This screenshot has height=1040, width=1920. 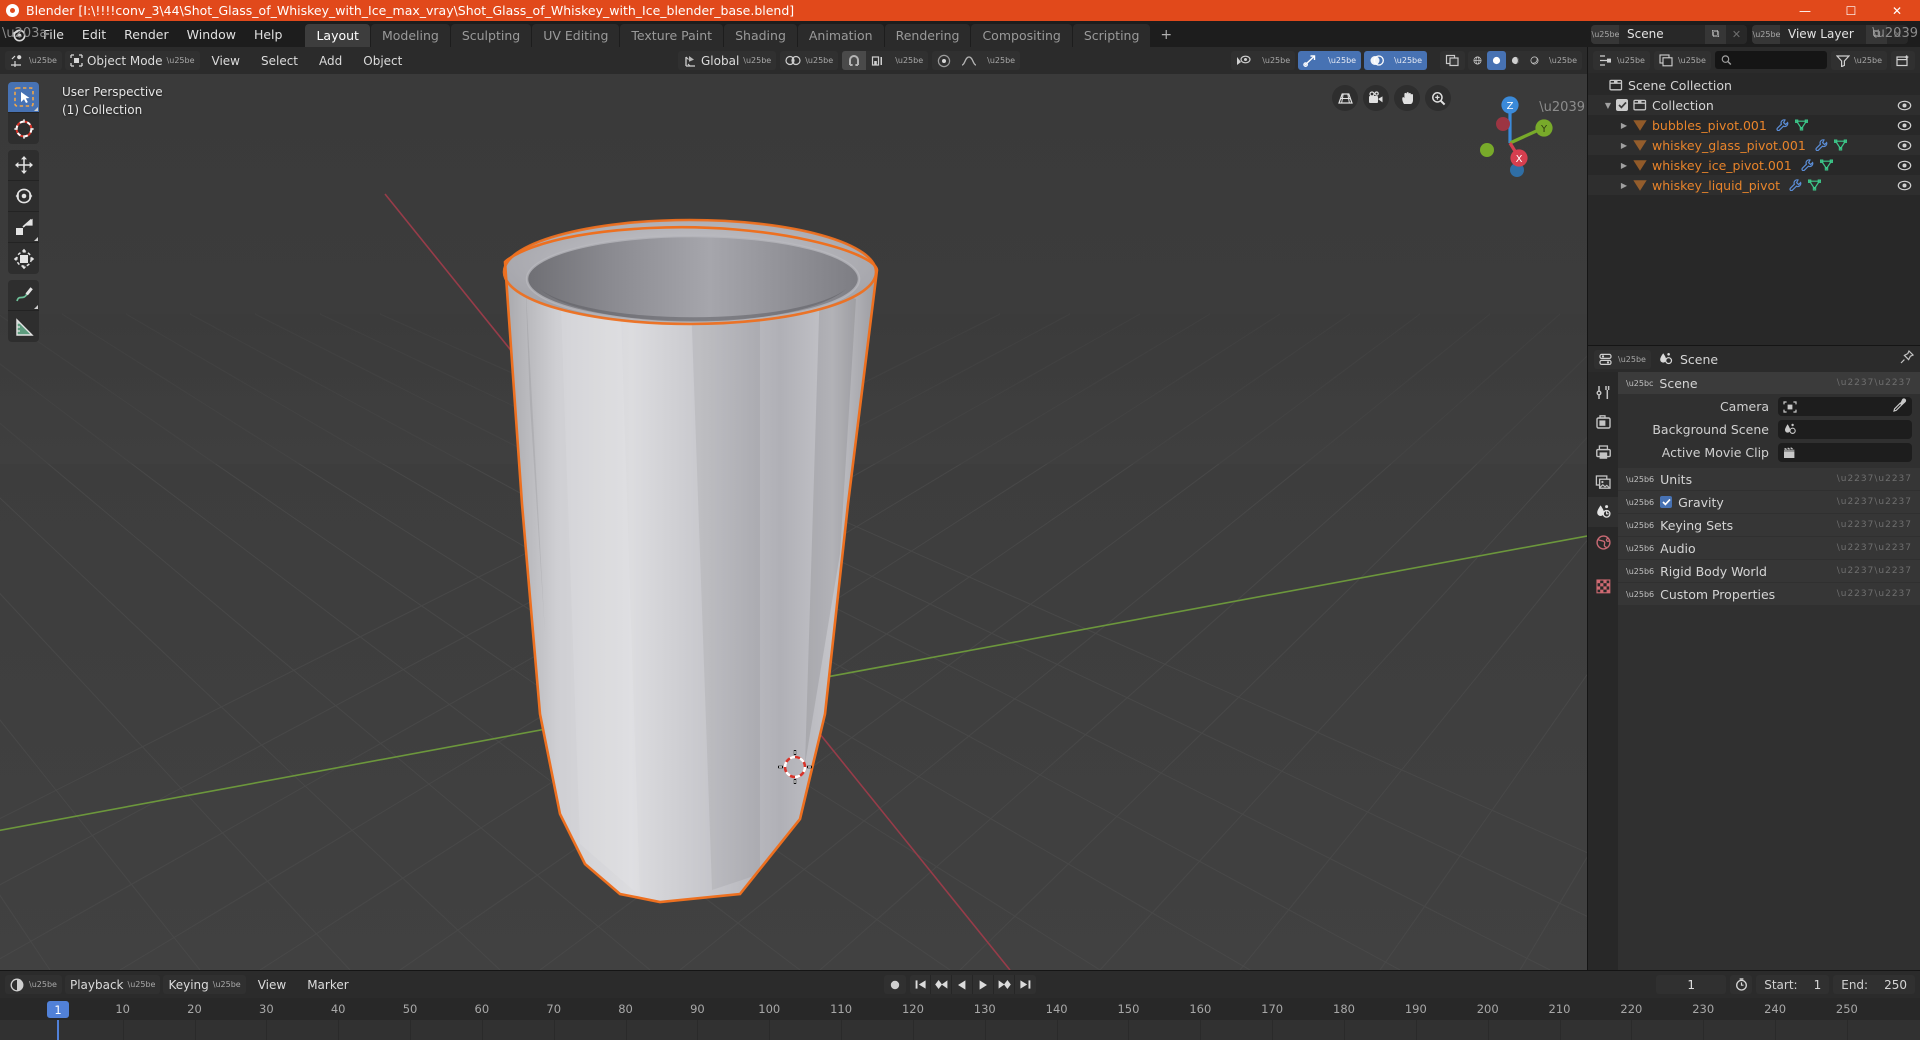 What do you see at coordinates (1754, 125) in the screenshot?
I see `outliner-row-object: ▶ bubbles_pivot.001` at bounding box center [1754, 125].